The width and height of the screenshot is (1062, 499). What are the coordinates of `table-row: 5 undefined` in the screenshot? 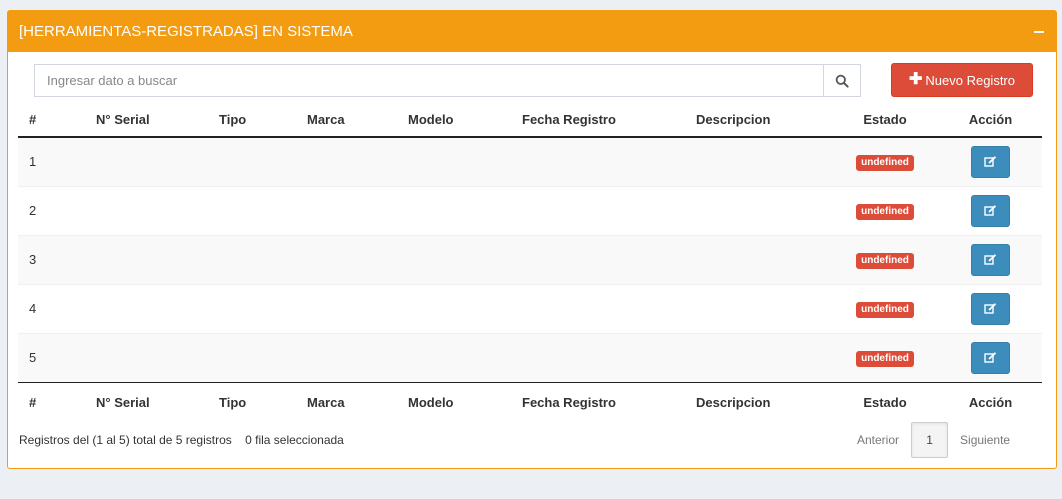 It's located at (530, 357).